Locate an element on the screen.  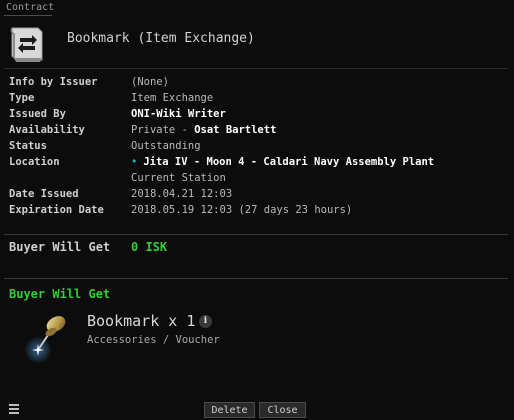
info-row-location-sub: Current Station is located at coordinates (249, 178).